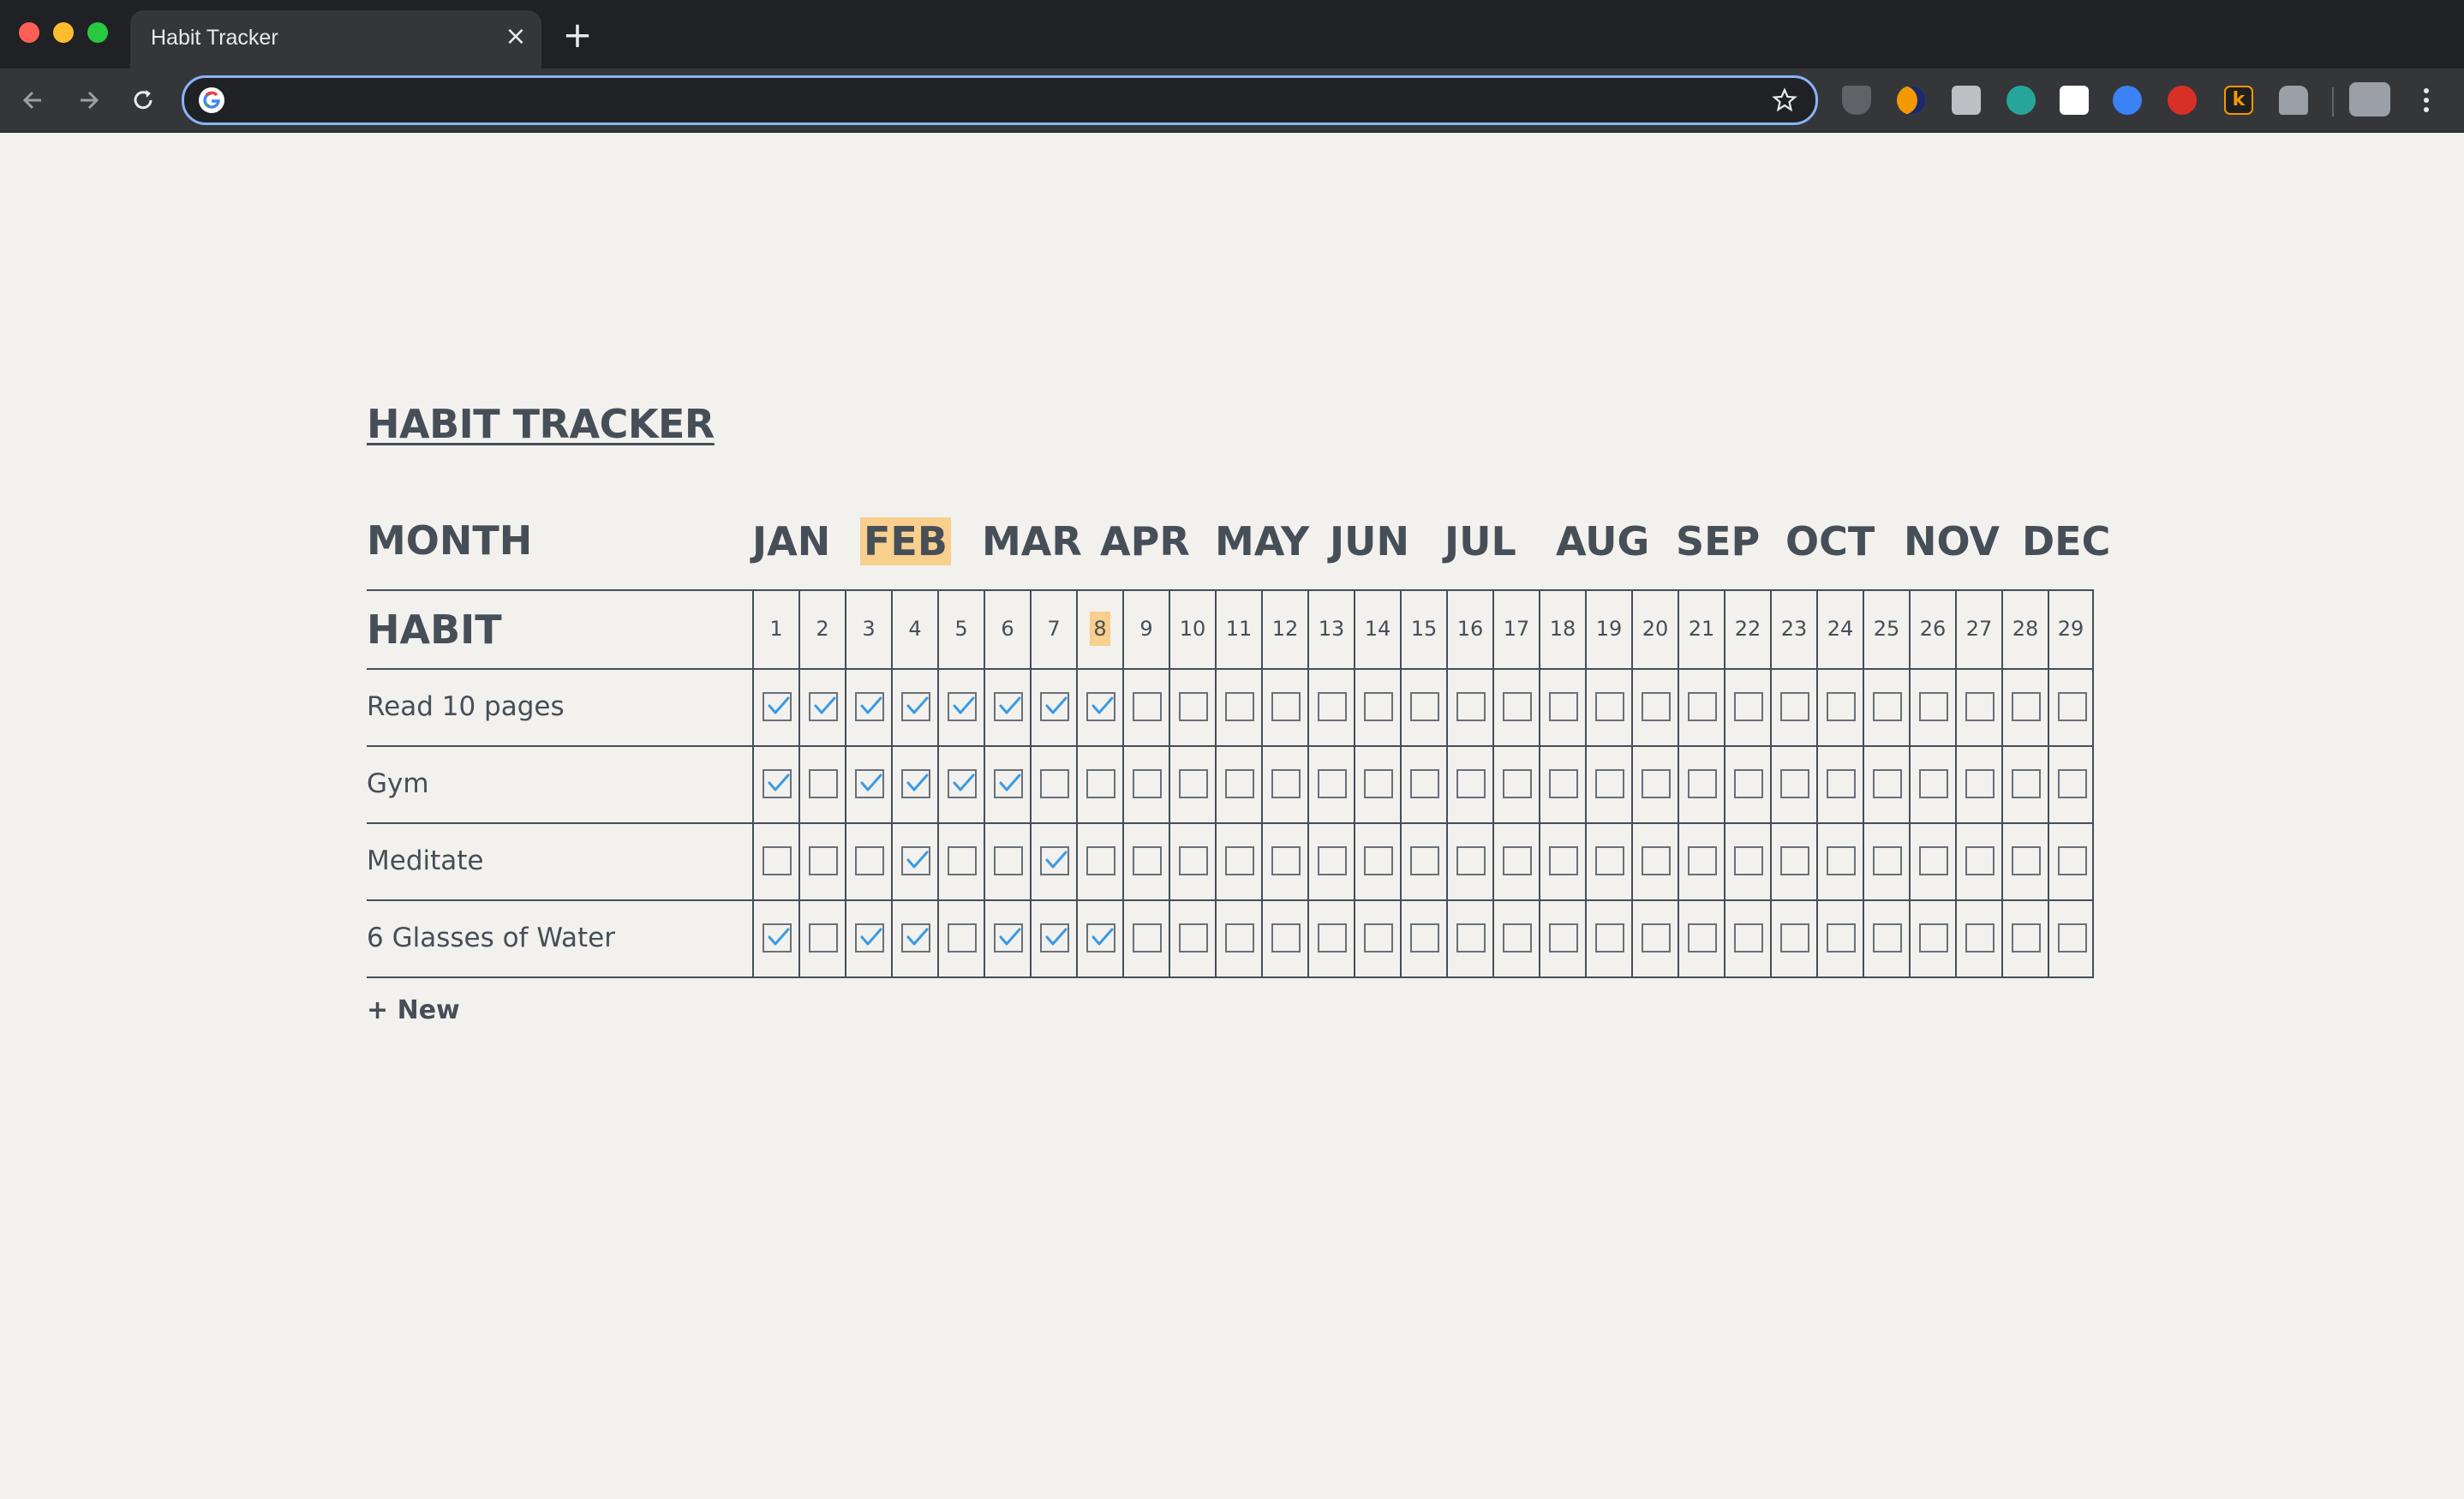 The height and width of the screenshot is (1499, 2464). I want to click on notion-icon, so click(2074, 100).